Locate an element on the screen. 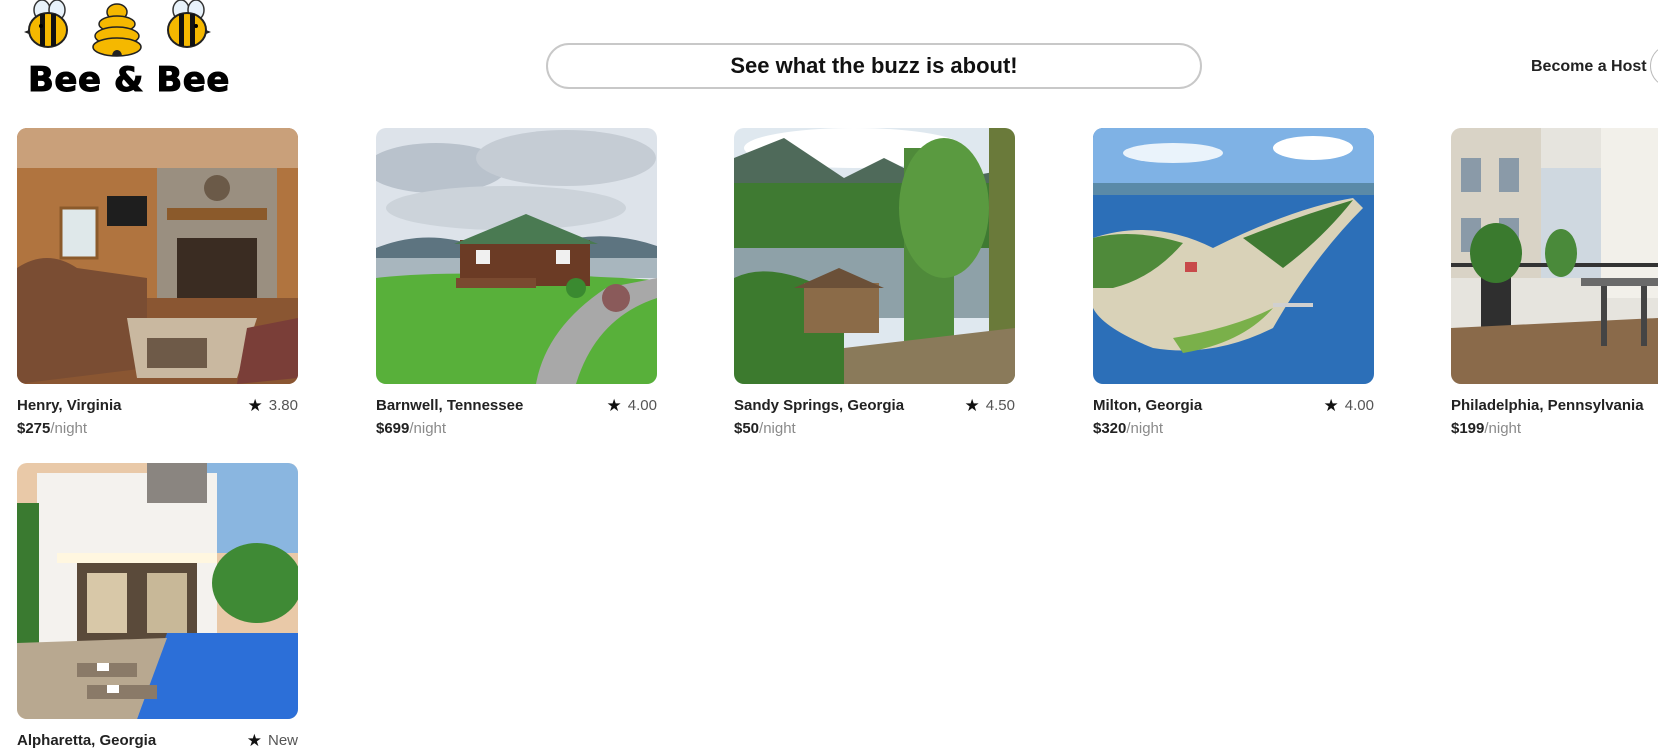 The image size is (1658, 753). aerial-island-coast-image is located at coordinates (1233, 256).